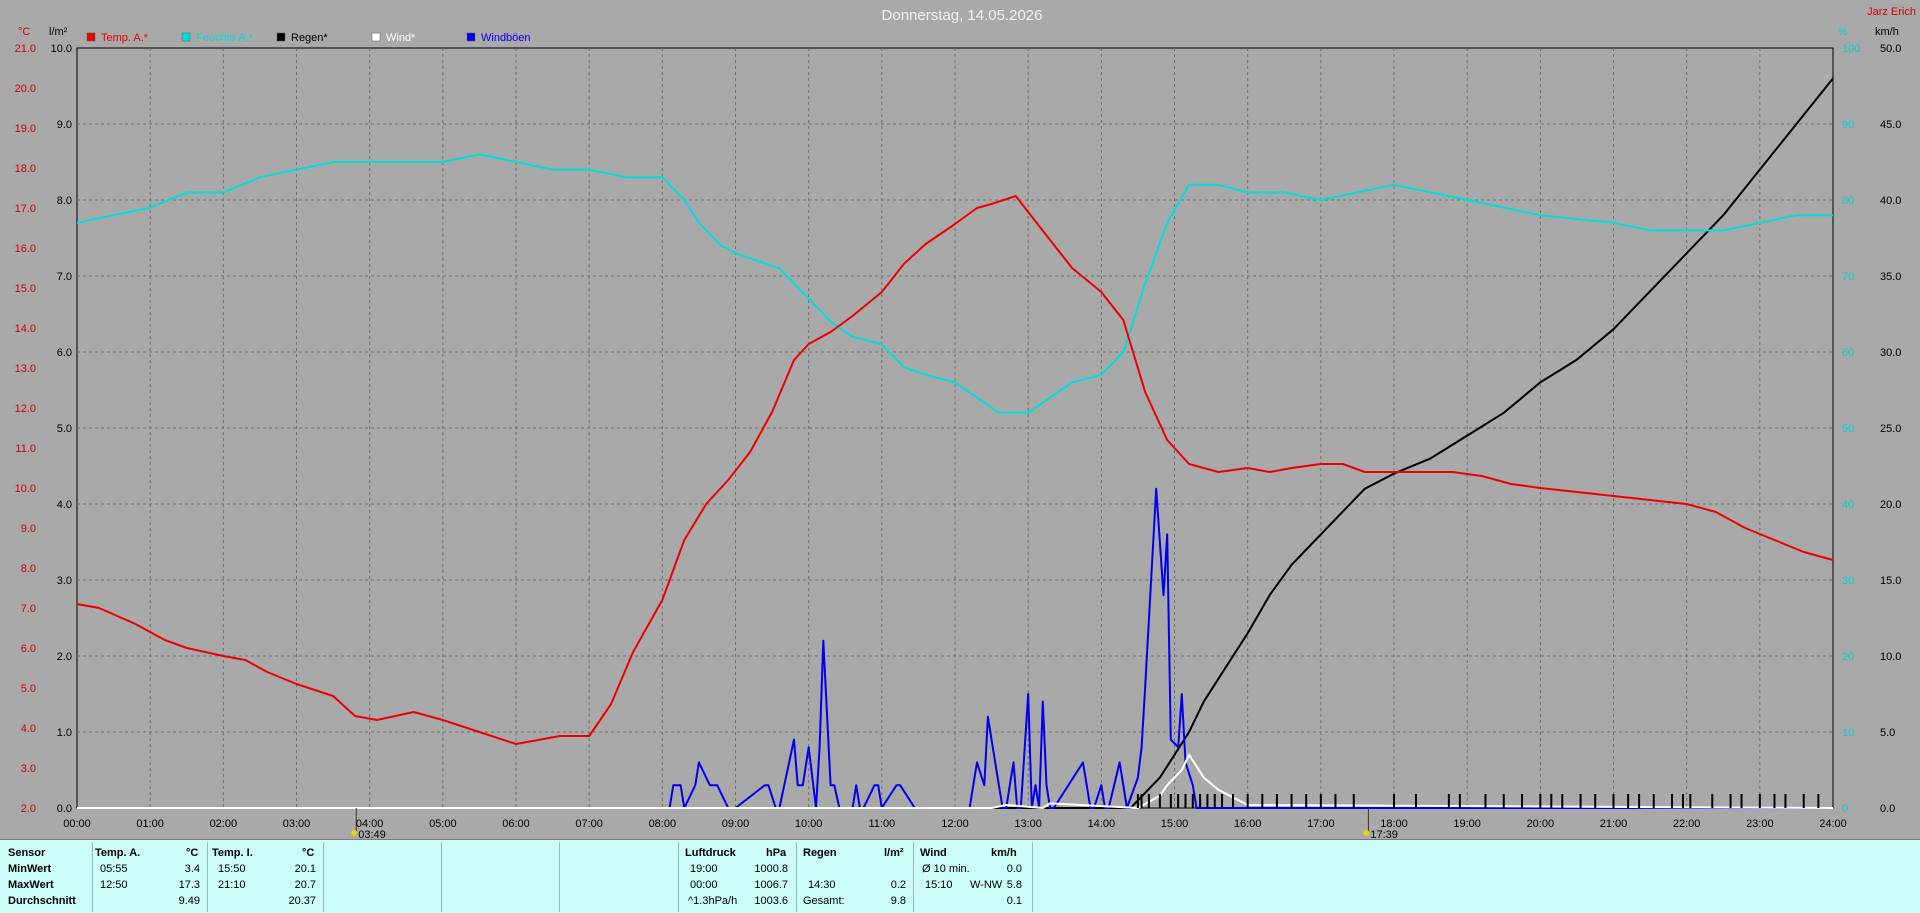 The image size is (1920, 913). I want to click on chart-title: Donnerstag, 14.05.2026, so click(962, 15).